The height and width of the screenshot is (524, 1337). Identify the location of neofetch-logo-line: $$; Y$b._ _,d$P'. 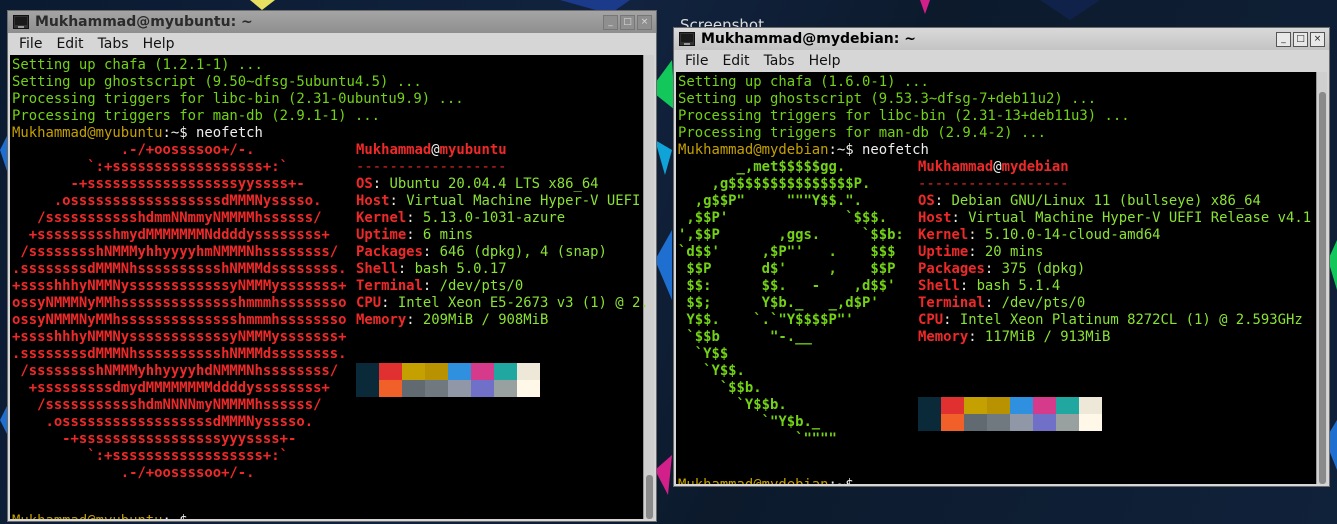
(778, 303).